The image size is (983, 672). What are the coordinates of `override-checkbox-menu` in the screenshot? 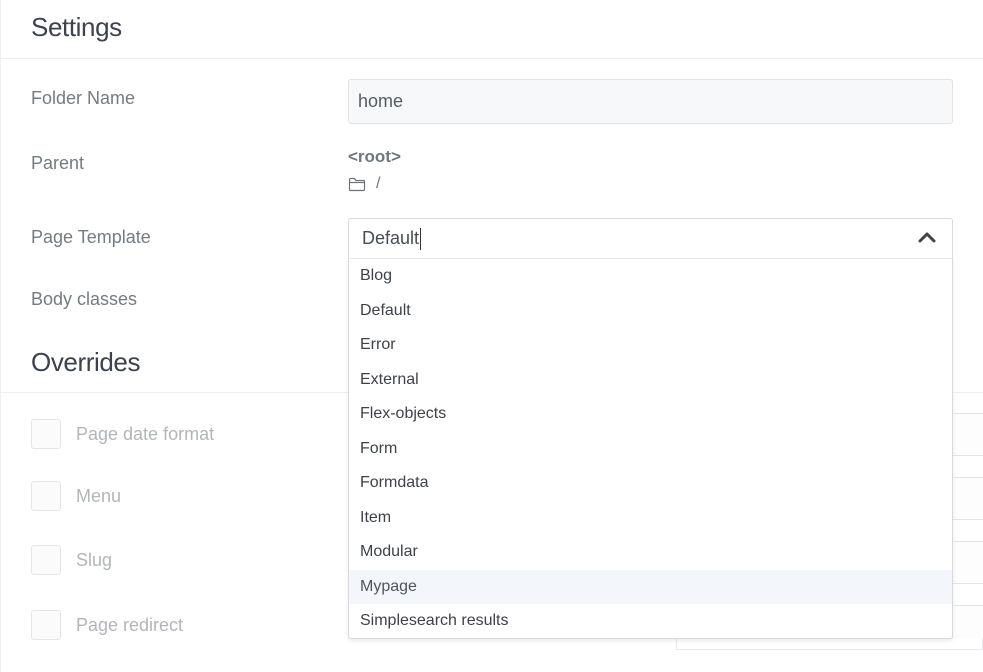 It's located at (46, 496).